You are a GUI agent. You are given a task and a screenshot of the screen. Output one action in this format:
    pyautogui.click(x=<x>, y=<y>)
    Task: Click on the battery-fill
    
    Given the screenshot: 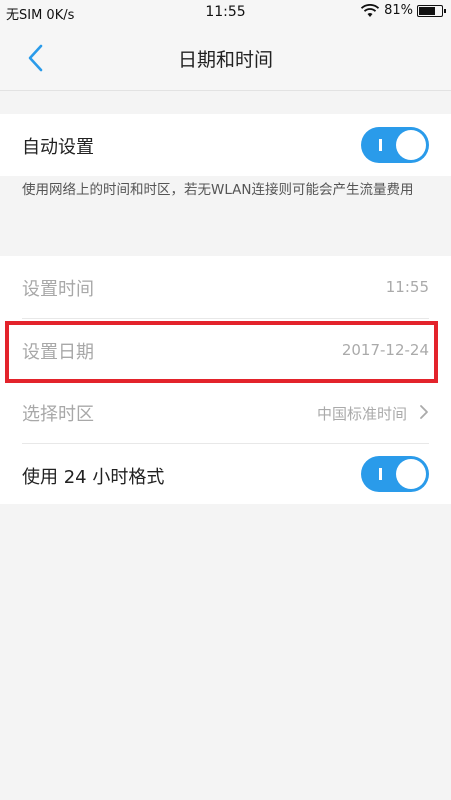 What is the action you would take?
    pyautogui.click(x=427, y=10)
    